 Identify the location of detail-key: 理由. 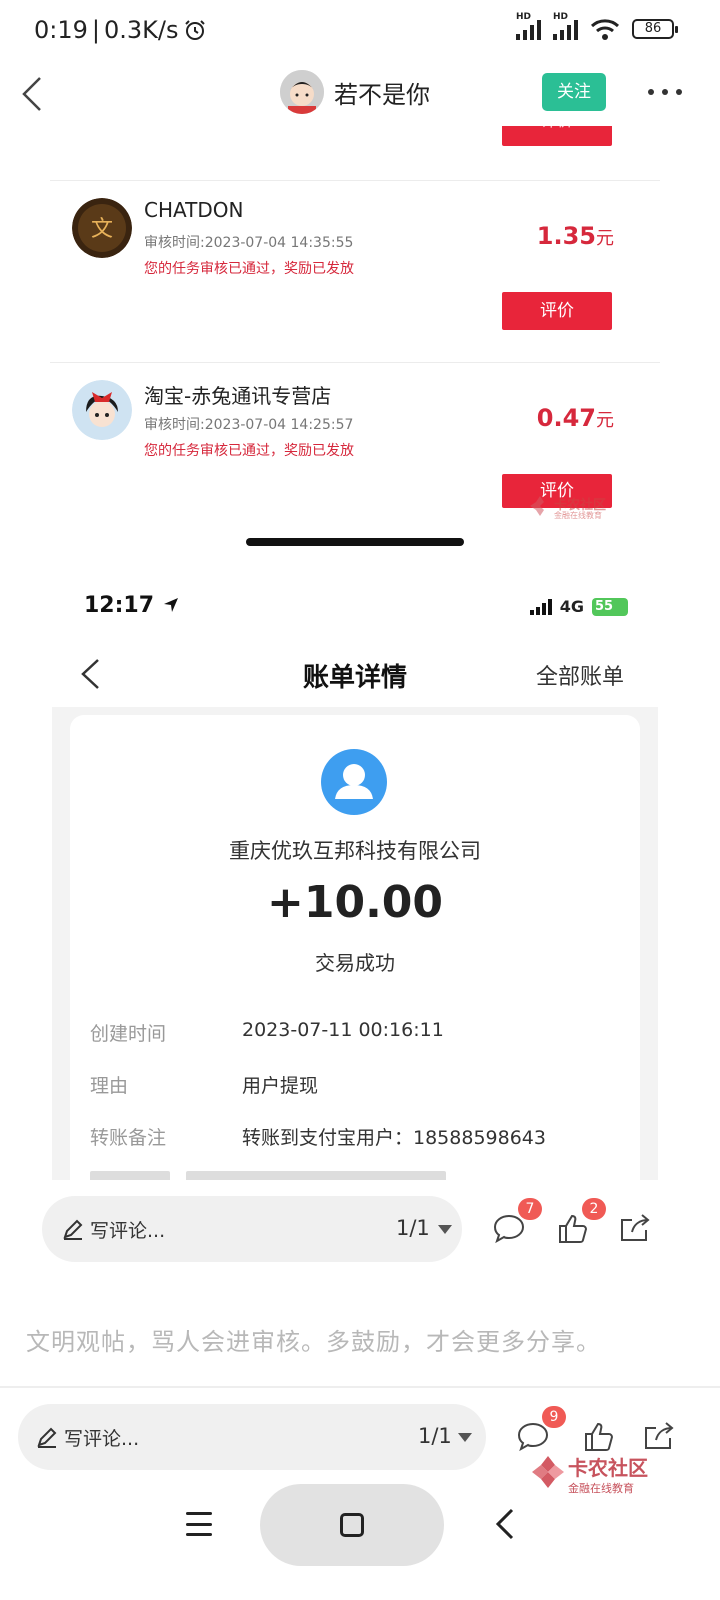
(109, 1086).